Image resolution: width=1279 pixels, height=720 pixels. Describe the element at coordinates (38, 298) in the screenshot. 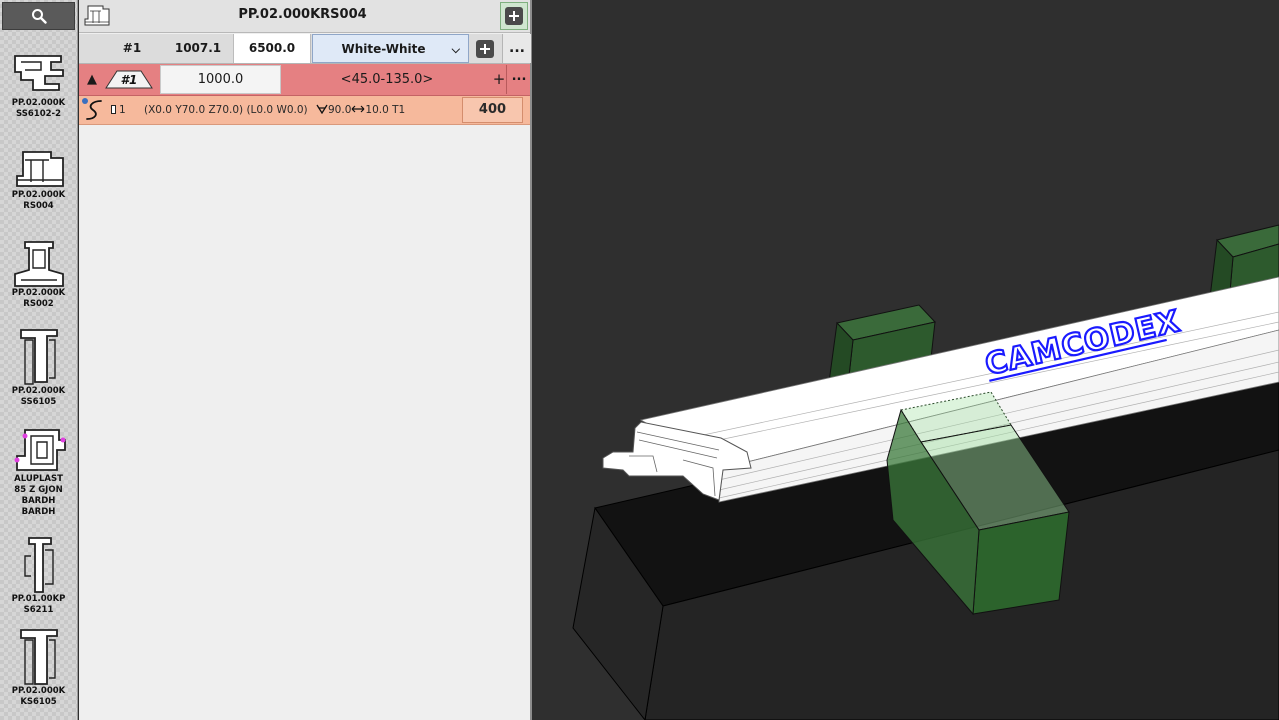

I see `profile-item-label: PP.02.000K RS002` at that location.